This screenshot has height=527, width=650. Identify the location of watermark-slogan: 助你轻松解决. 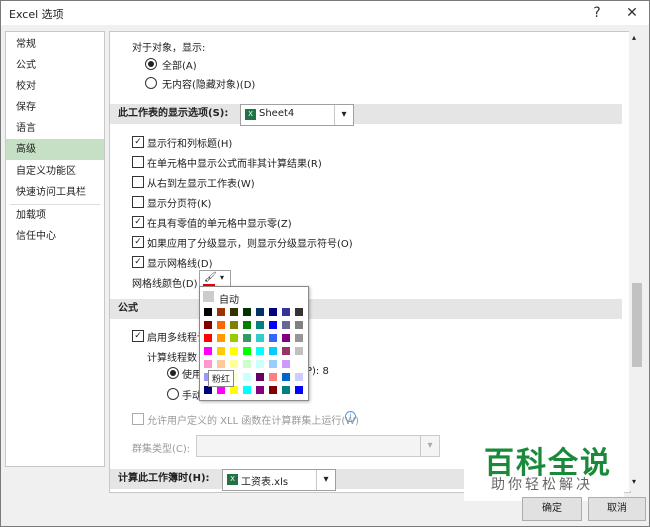
(542, 485).